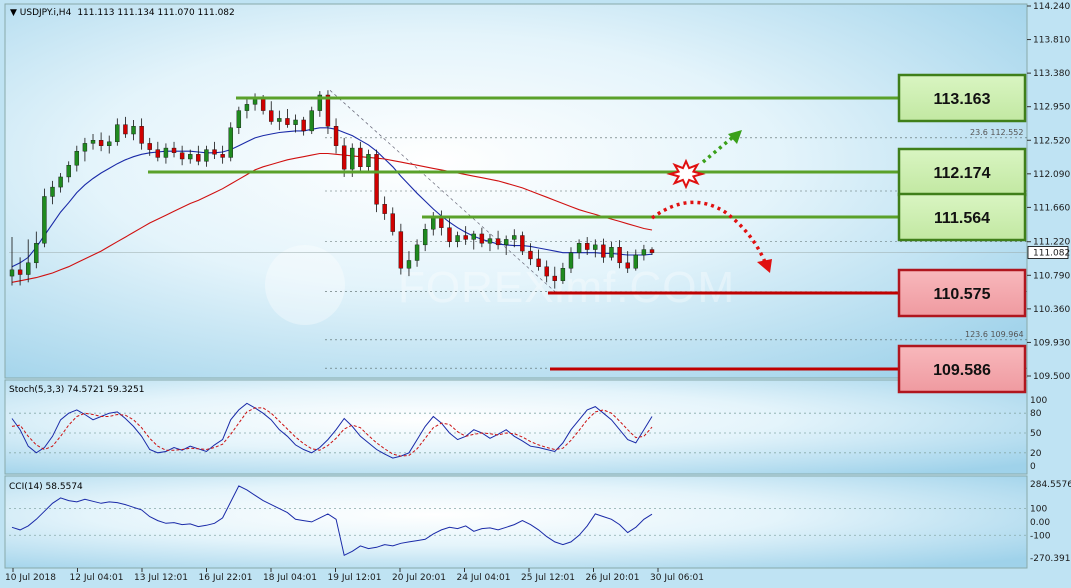  I want to click on time-tick-label: 20 Jul 20:01, so click(419, 578).